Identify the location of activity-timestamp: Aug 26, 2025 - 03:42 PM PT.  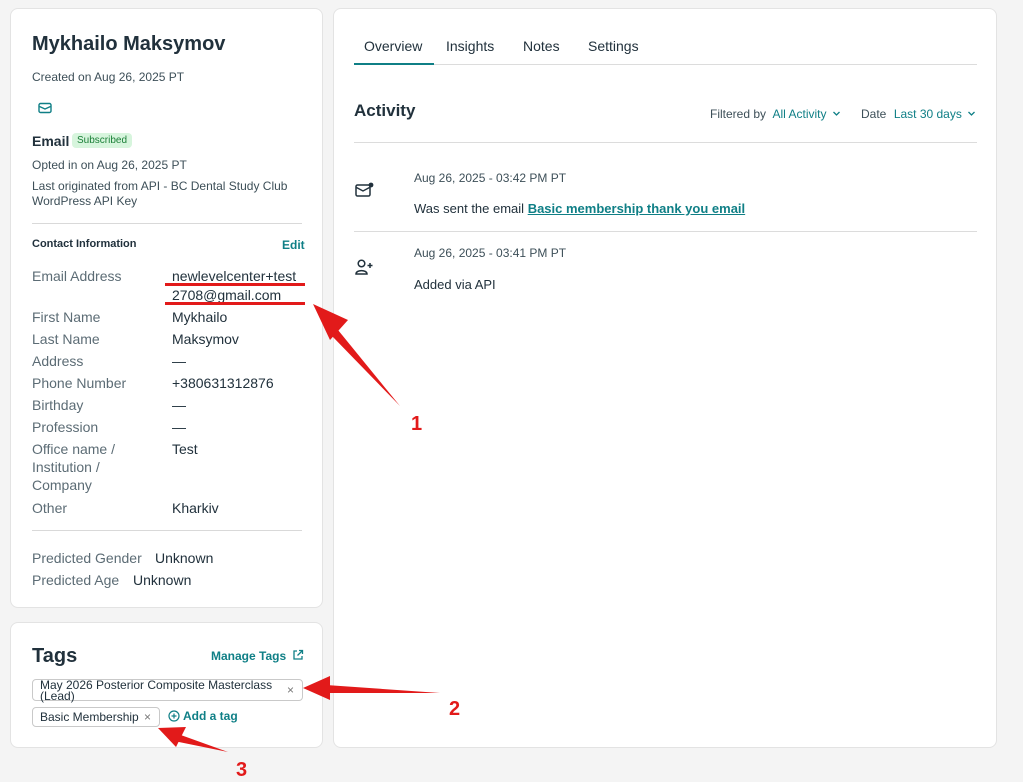
(490, 178).